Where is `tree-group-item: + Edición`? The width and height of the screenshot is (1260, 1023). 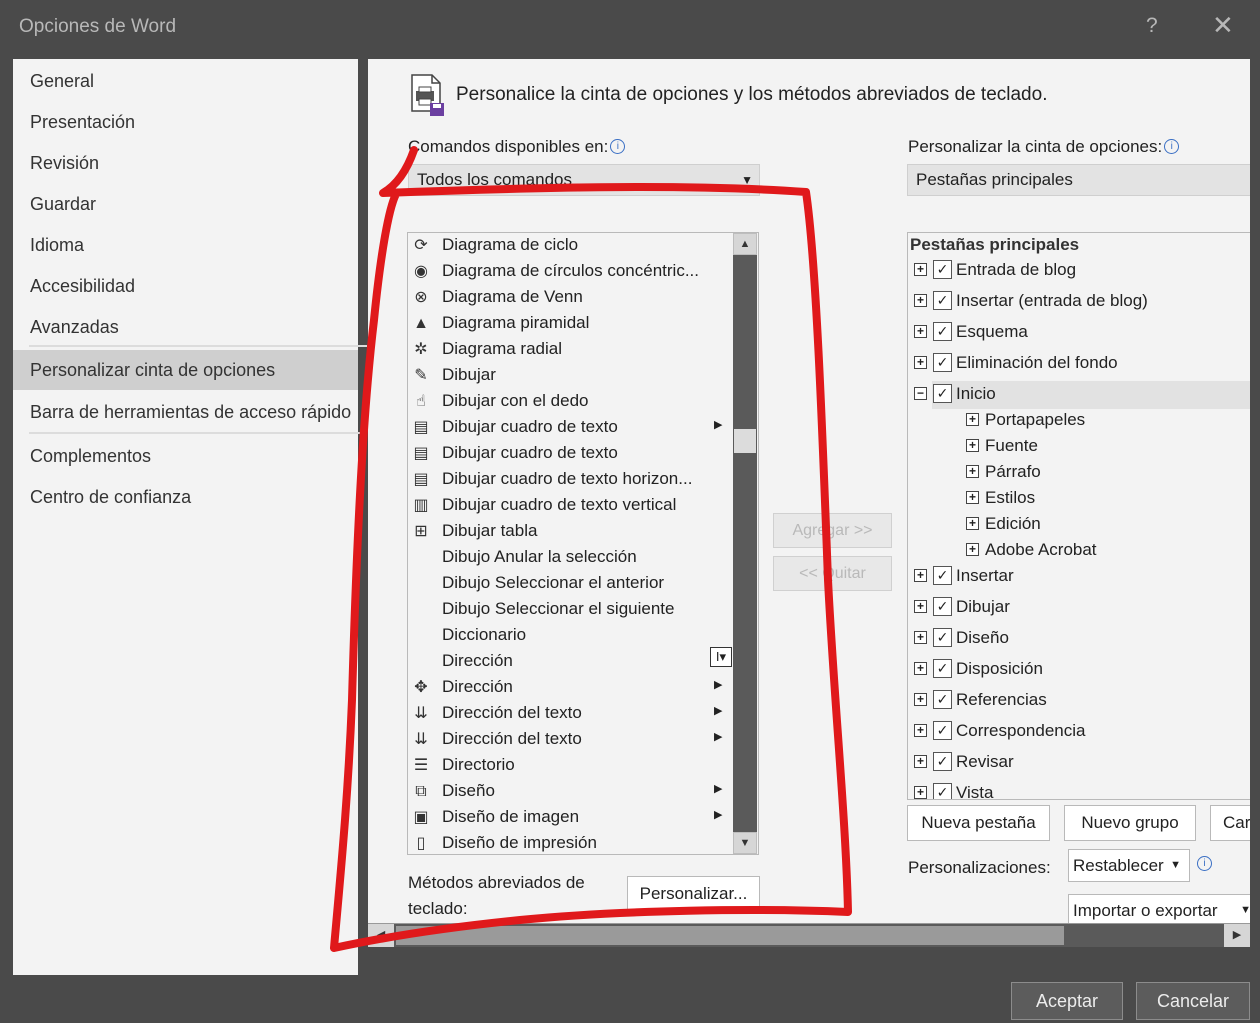
tree-group-item: + Edición is located at coordinates (1079, 525).